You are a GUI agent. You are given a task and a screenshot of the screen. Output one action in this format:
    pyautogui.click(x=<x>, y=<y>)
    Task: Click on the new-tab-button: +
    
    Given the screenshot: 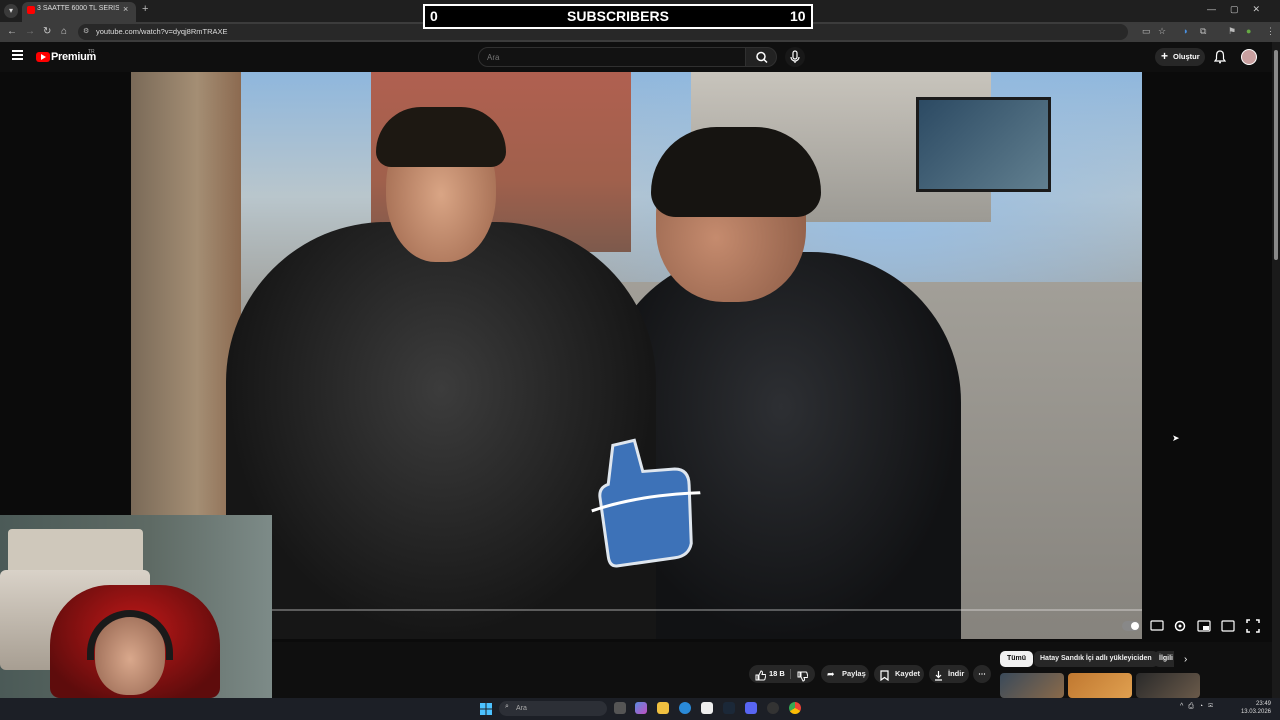 What is the action you would take?
    pyautogui.click(x=145, y=9)
    